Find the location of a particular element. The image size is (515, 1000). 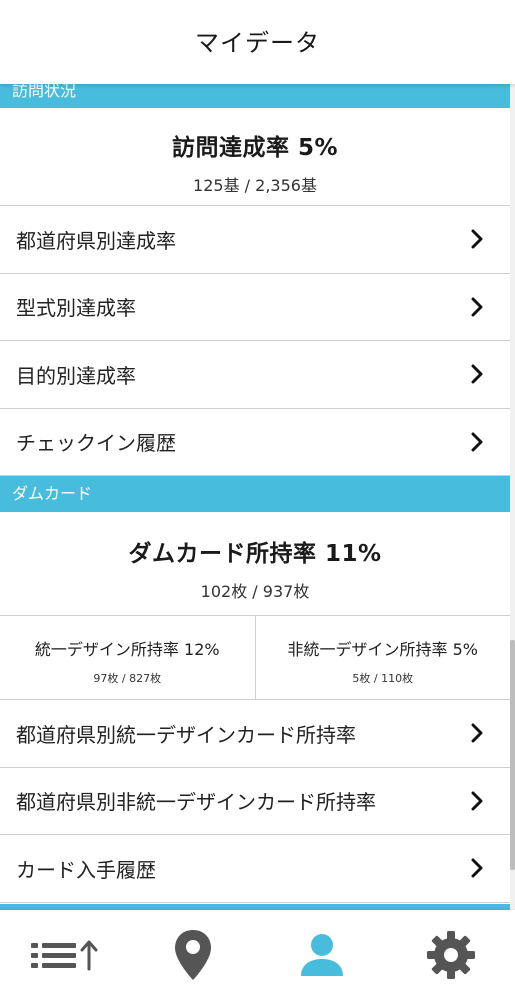

scrollbar-thumb is located at coordinates (512, 755).